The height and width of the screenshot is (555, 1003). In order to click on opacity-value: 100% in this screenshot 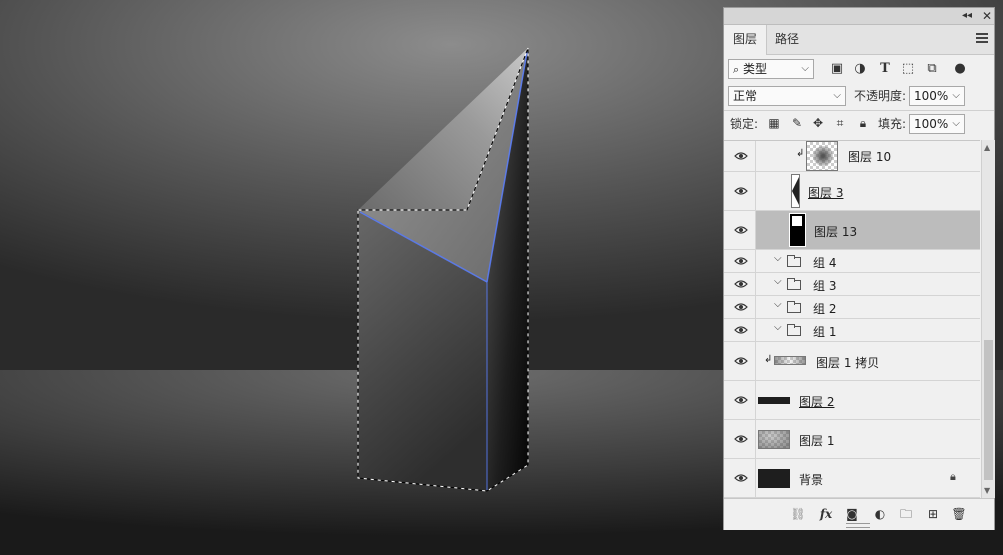, I will do `click(931, 96)`.